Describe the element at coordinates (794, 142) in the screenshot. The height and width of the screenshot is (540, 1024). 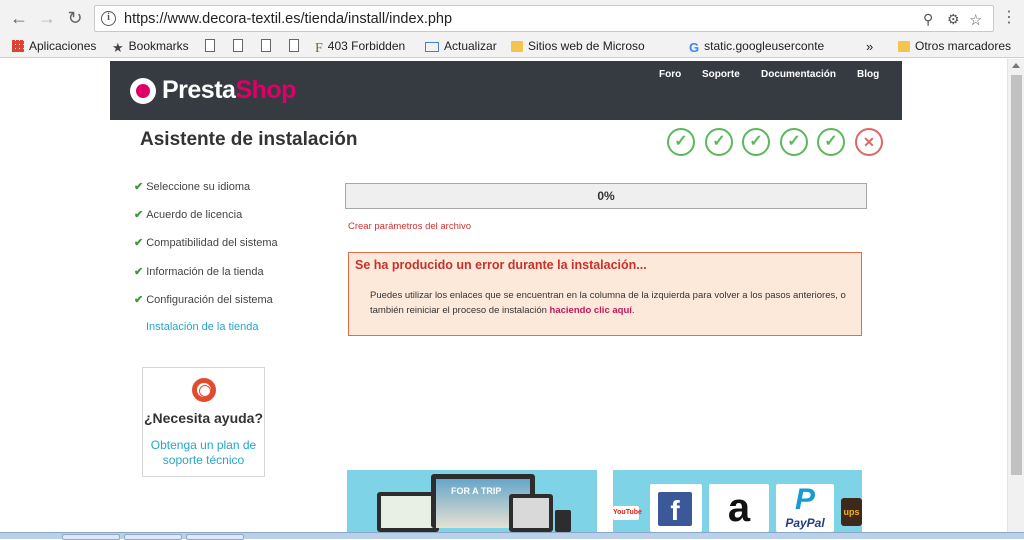
I see `step-indicator-4-check-icon: ✓` at that location.